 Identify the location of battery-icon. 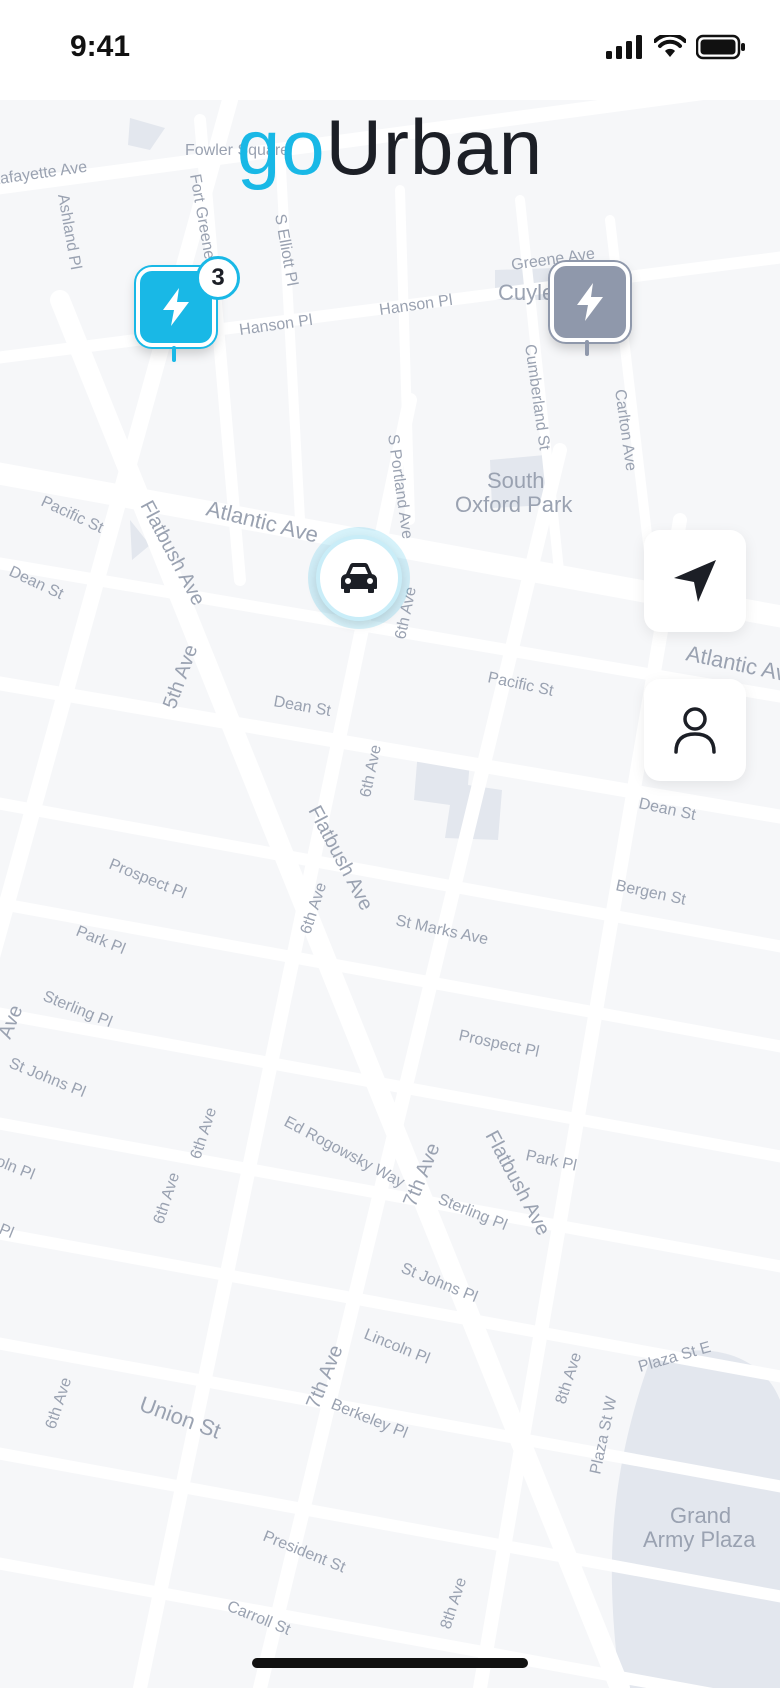
(720, 47).